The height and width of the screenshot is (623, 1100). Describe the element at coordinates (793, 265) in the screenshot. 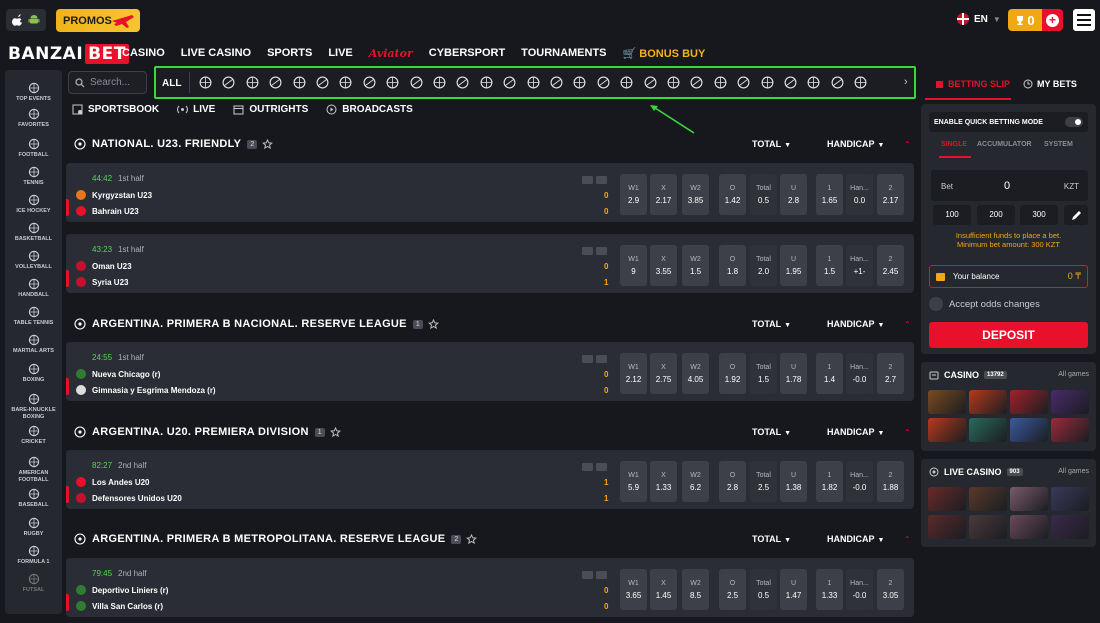

I see `odd-button: U 1.95` at that location.